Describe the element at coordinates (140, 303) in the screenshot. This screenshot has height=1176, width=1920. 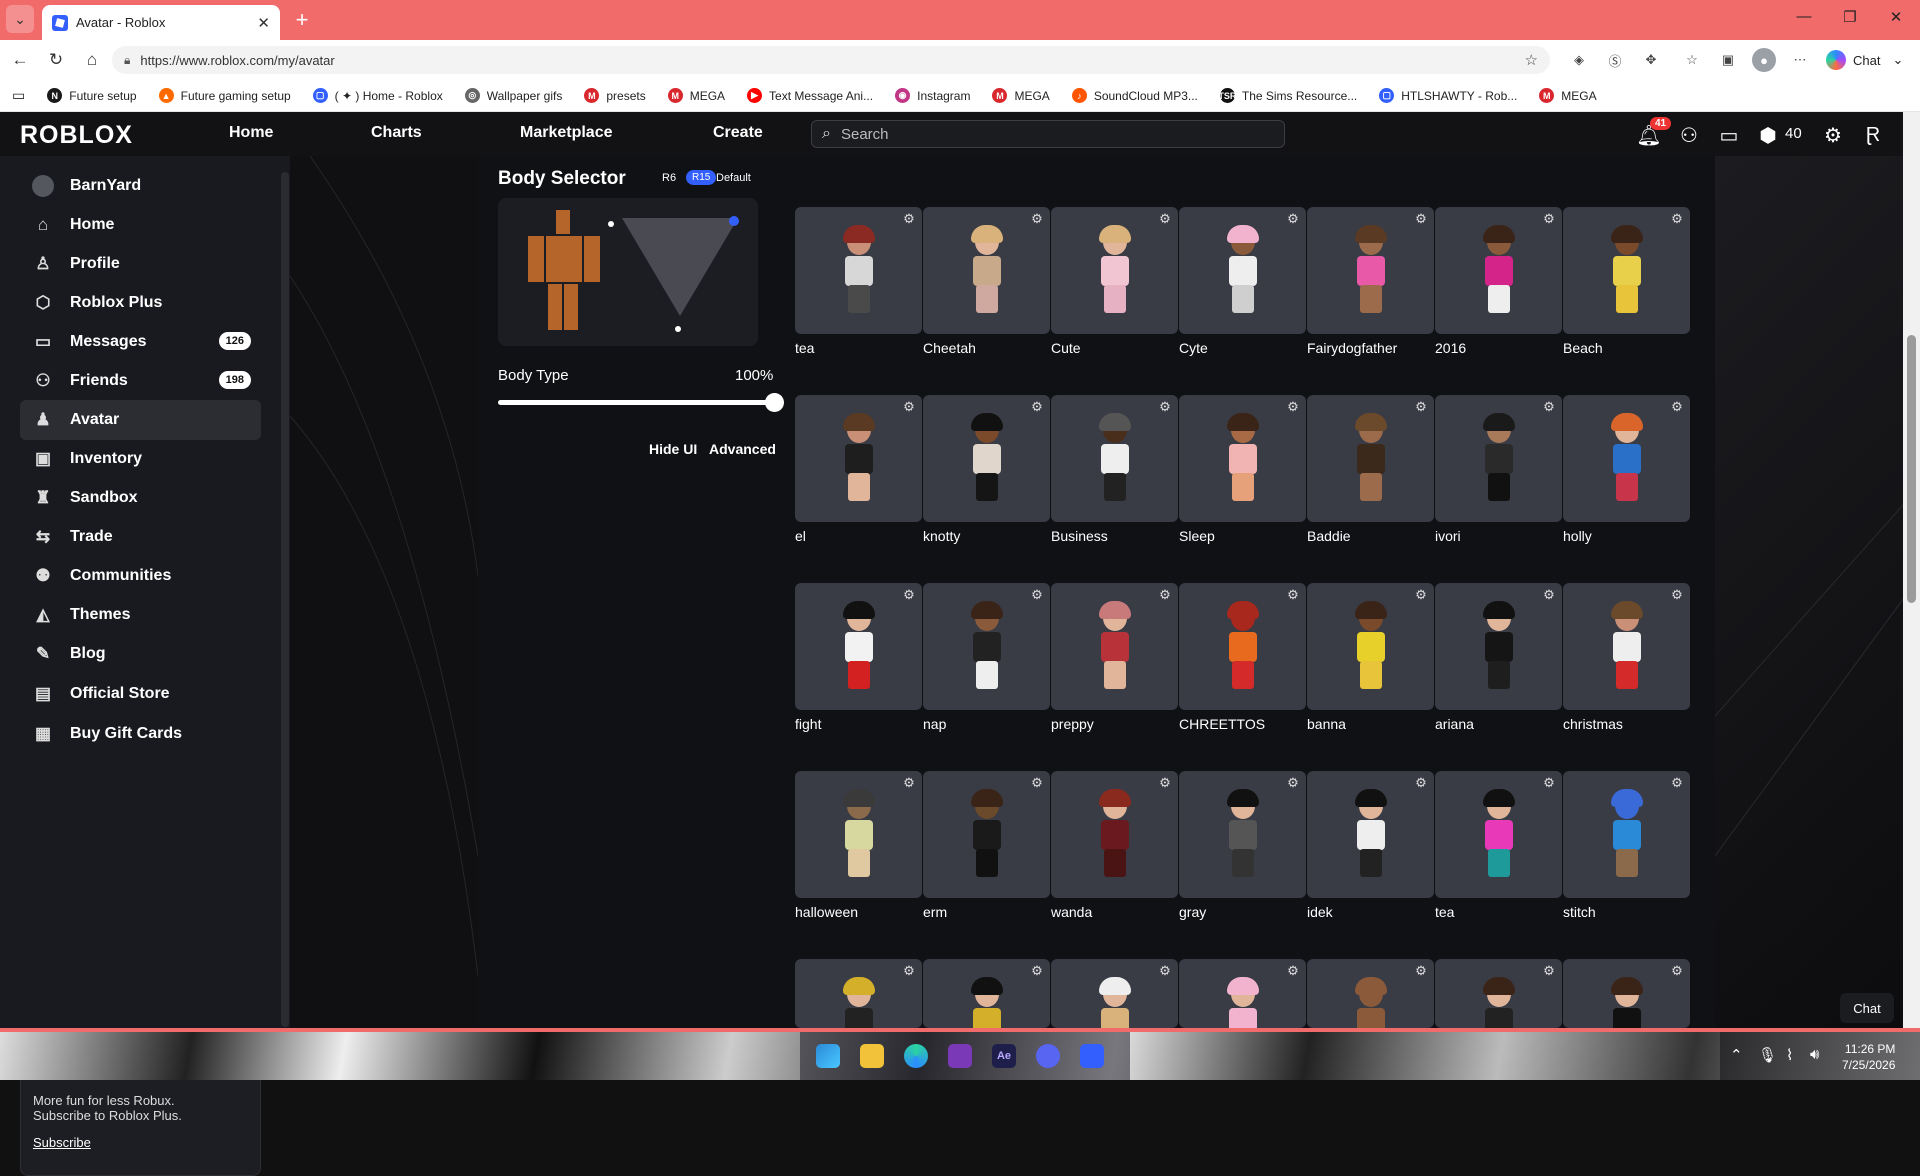
I see `sidebar-item-roblox-plus: ⬡ Roblox Plus` at that location.